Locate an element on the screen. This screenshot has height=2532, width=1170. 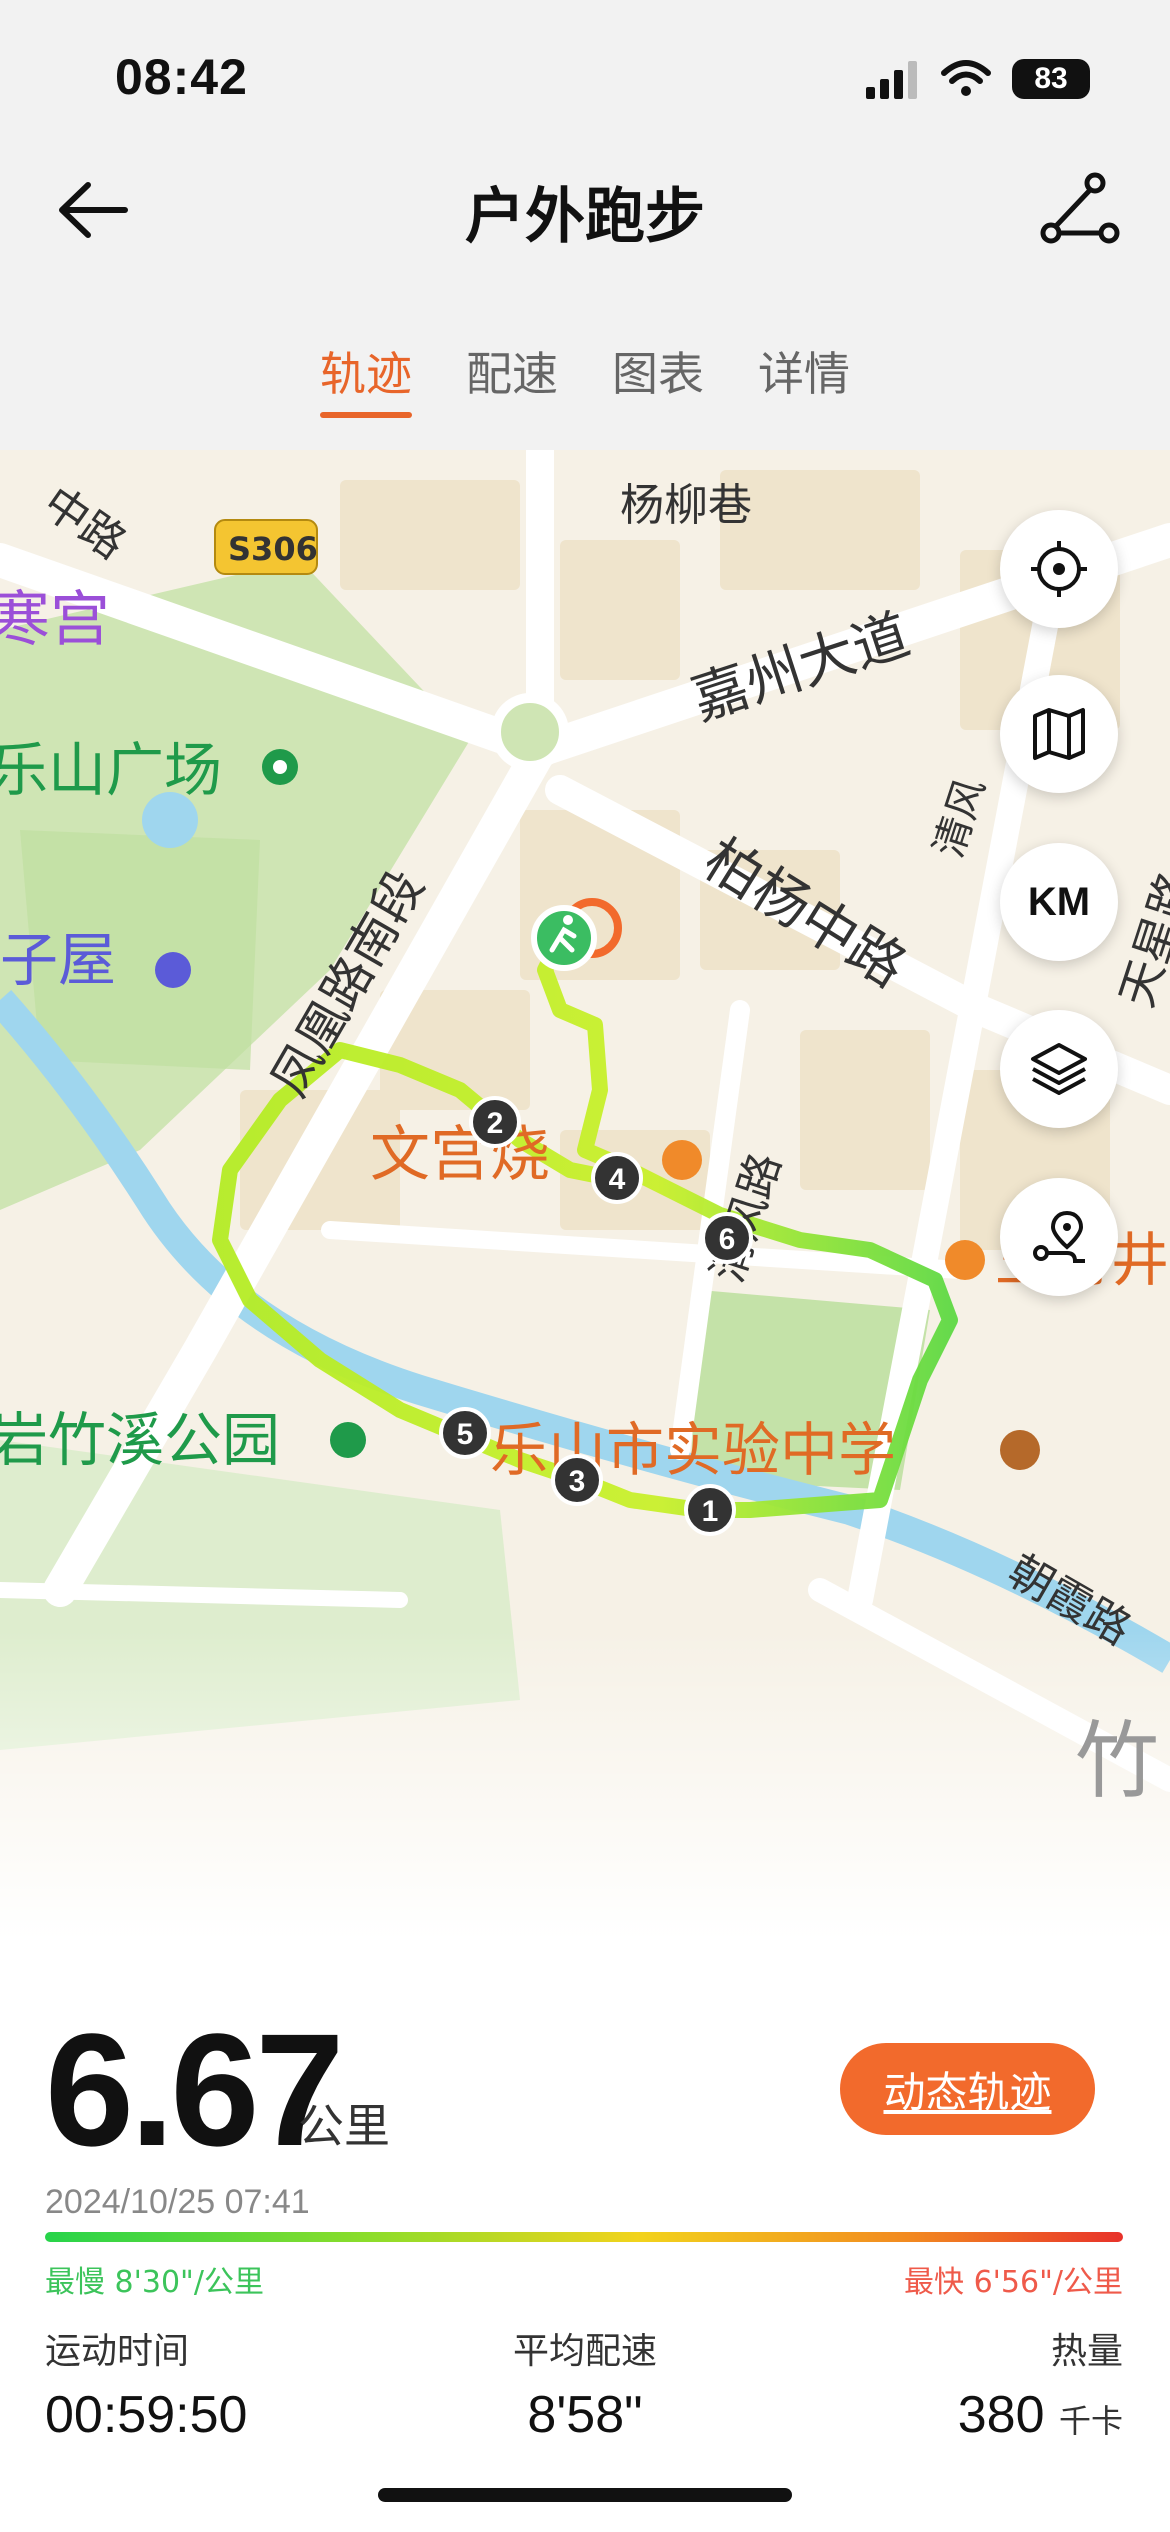
km-marker-4: 4 is located at coordinates (617, 1178).